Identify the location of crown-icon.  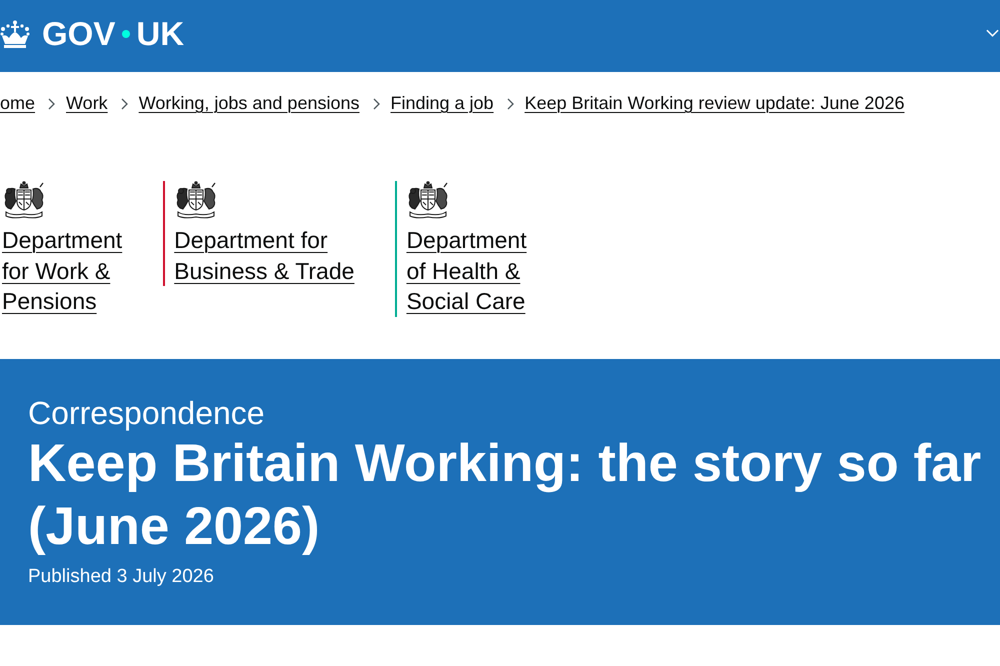
(15, 34).